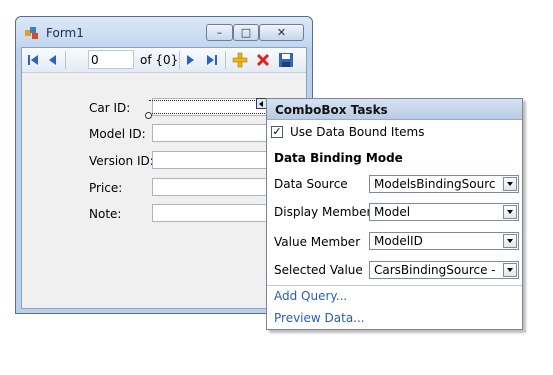 This screenshot has height=375, width=553. Describe the element at coordinates (240, 60) in the screenshot. I see `add-new-icon` at that location.